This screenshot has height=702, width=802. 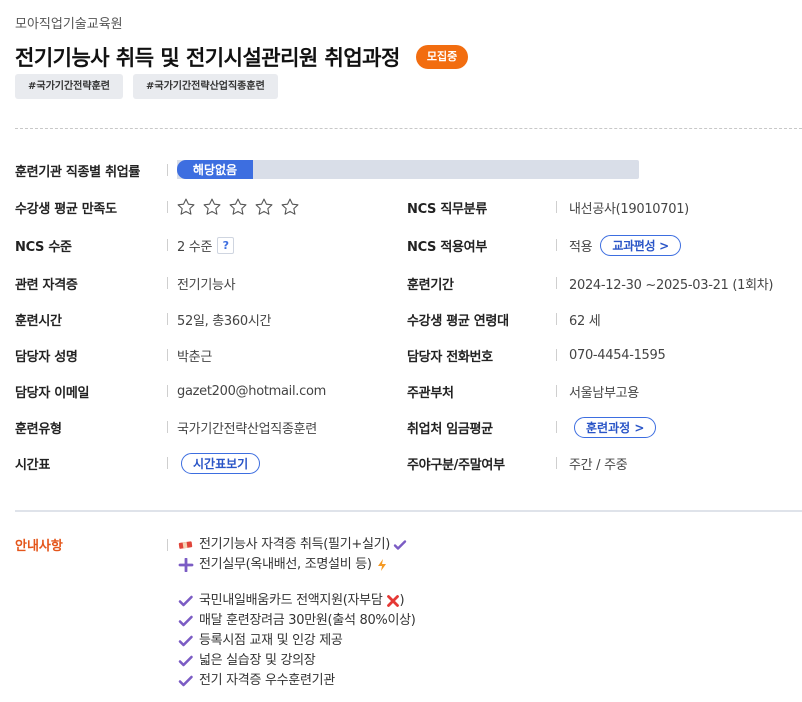 I want to click on training-type-row: 훈련유형, so click(x=38, y=427).